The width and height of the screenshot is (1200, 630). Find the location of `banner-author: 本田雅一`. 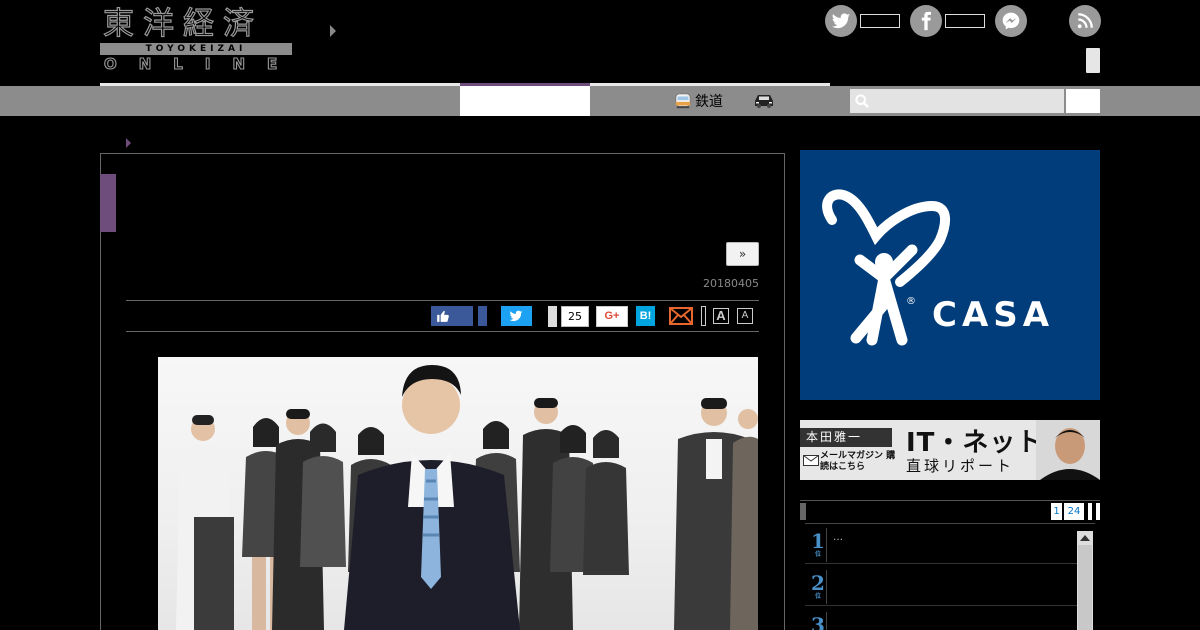

banner-author: 本田雅一 is located at coordinates (846, 437).